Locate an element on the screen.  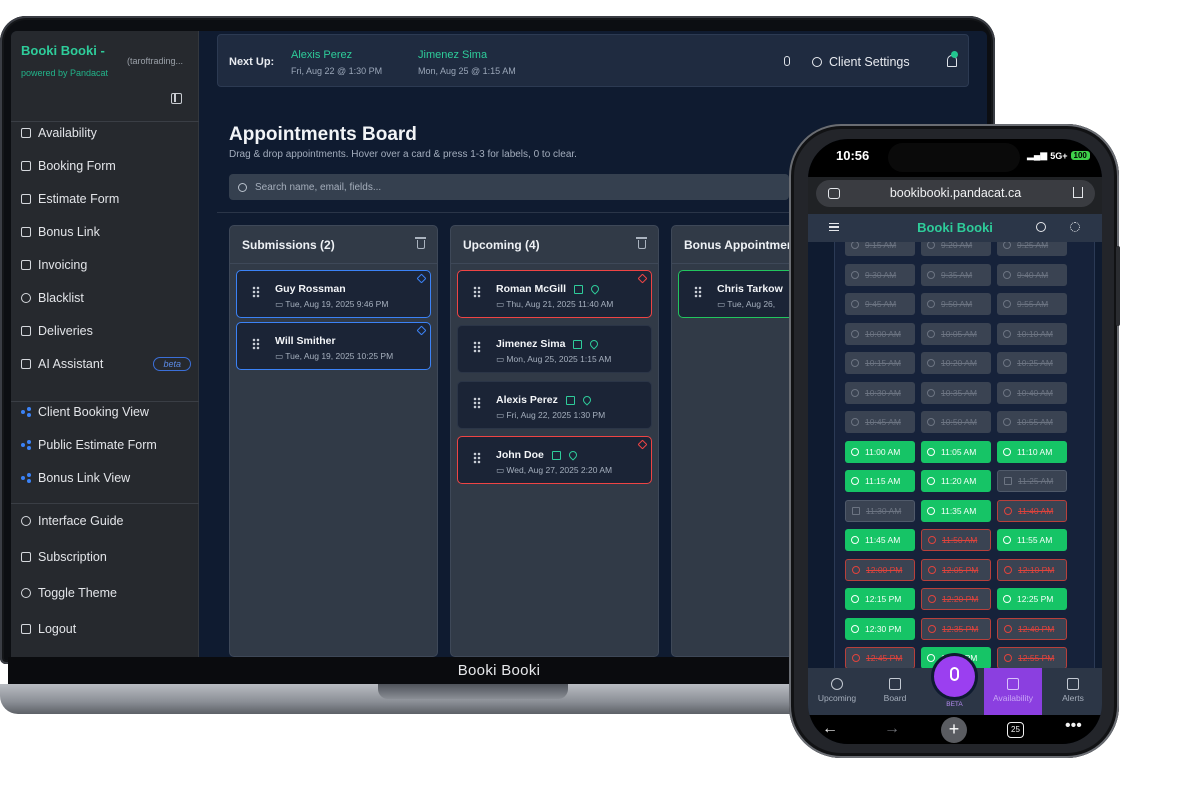
time-slot: 11:40 AM is located at coordinates (1032, 510).